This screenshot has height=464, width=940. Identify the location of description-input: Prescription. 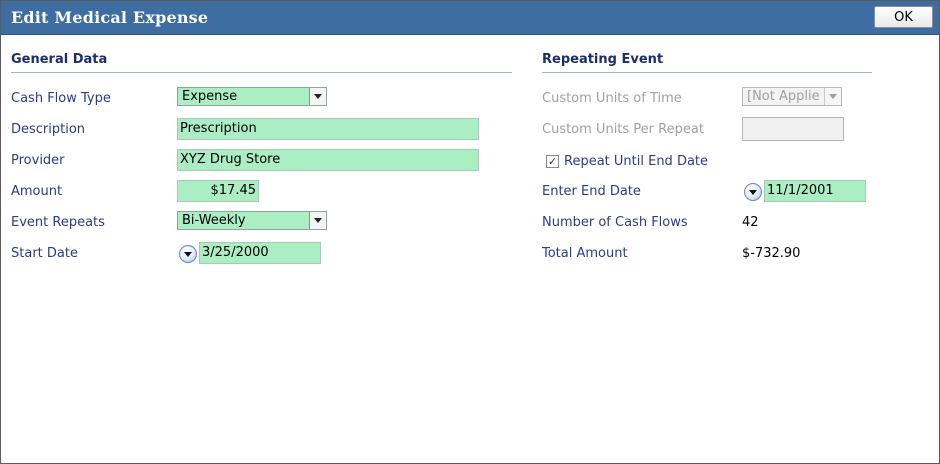
(328, 129).